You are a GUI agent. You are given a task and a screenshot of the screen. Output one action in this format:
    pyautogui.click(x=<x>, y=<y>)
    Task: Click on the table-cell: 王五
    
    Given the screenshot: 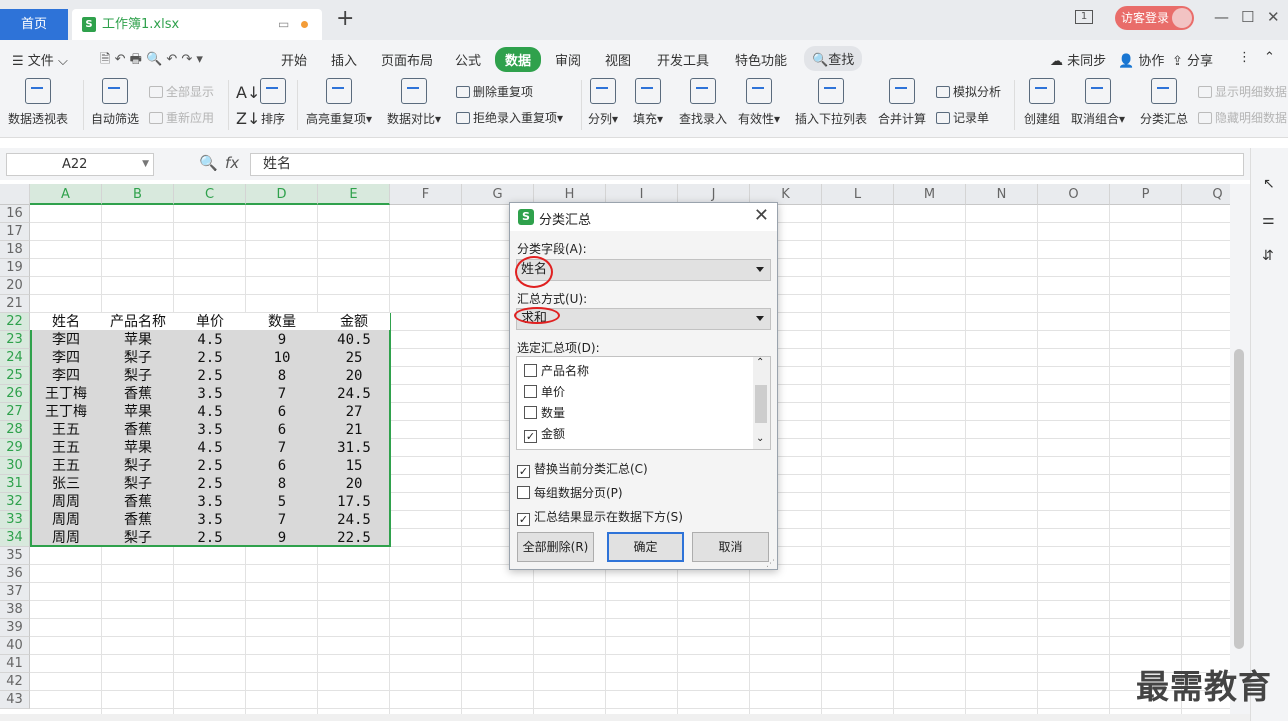 What is the action you would take?
    pyautogui.click(x=66, y=430)
    